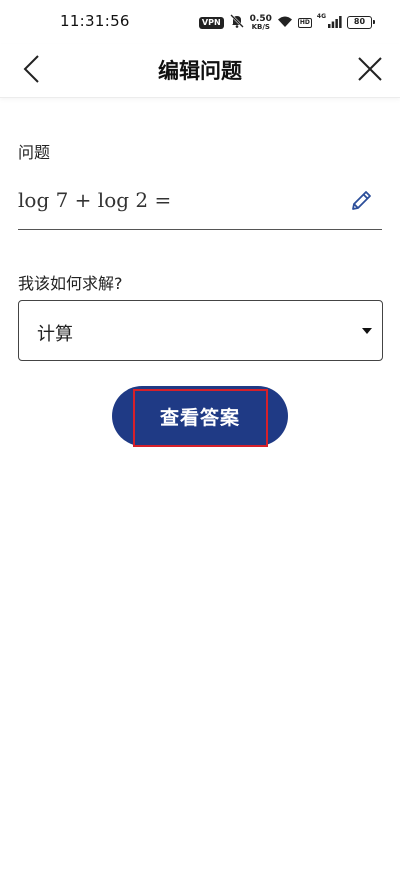 The image size is (400, 880). I want to click on battery-icon: 80, so click(361, 22).